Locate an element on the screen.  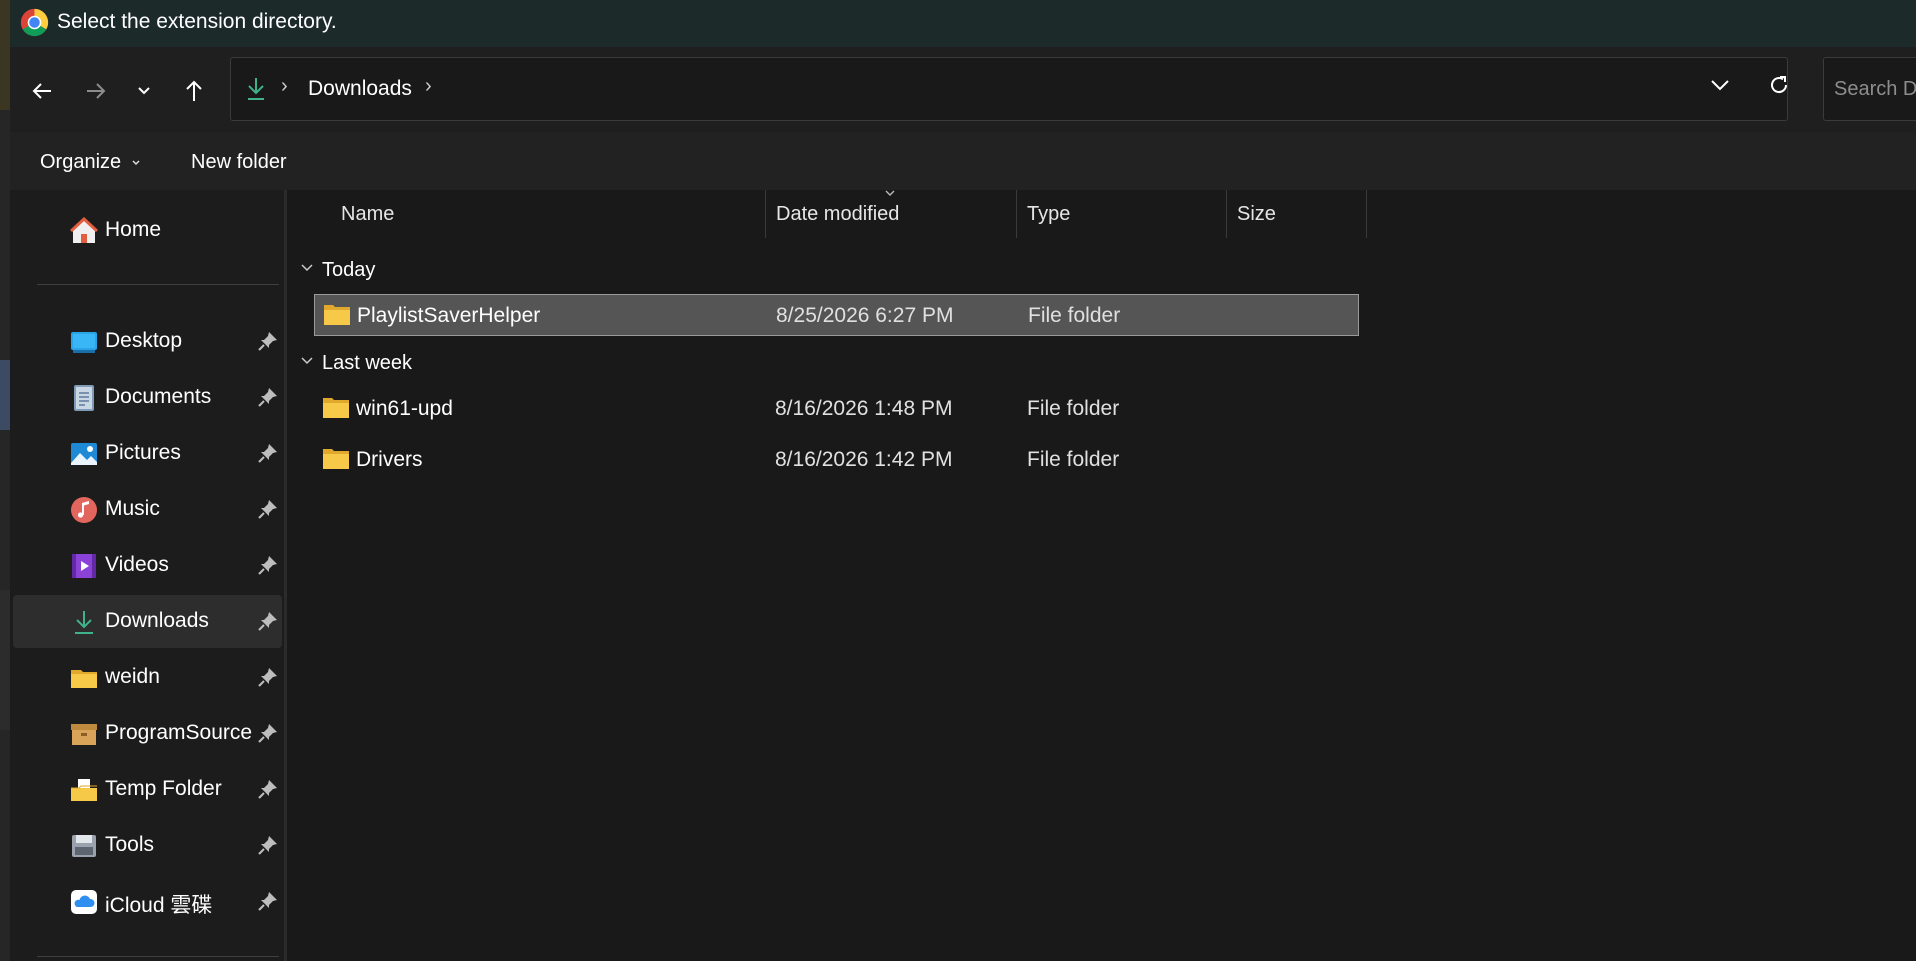
column-header-size: Size is located at coordinates (1256, 214).